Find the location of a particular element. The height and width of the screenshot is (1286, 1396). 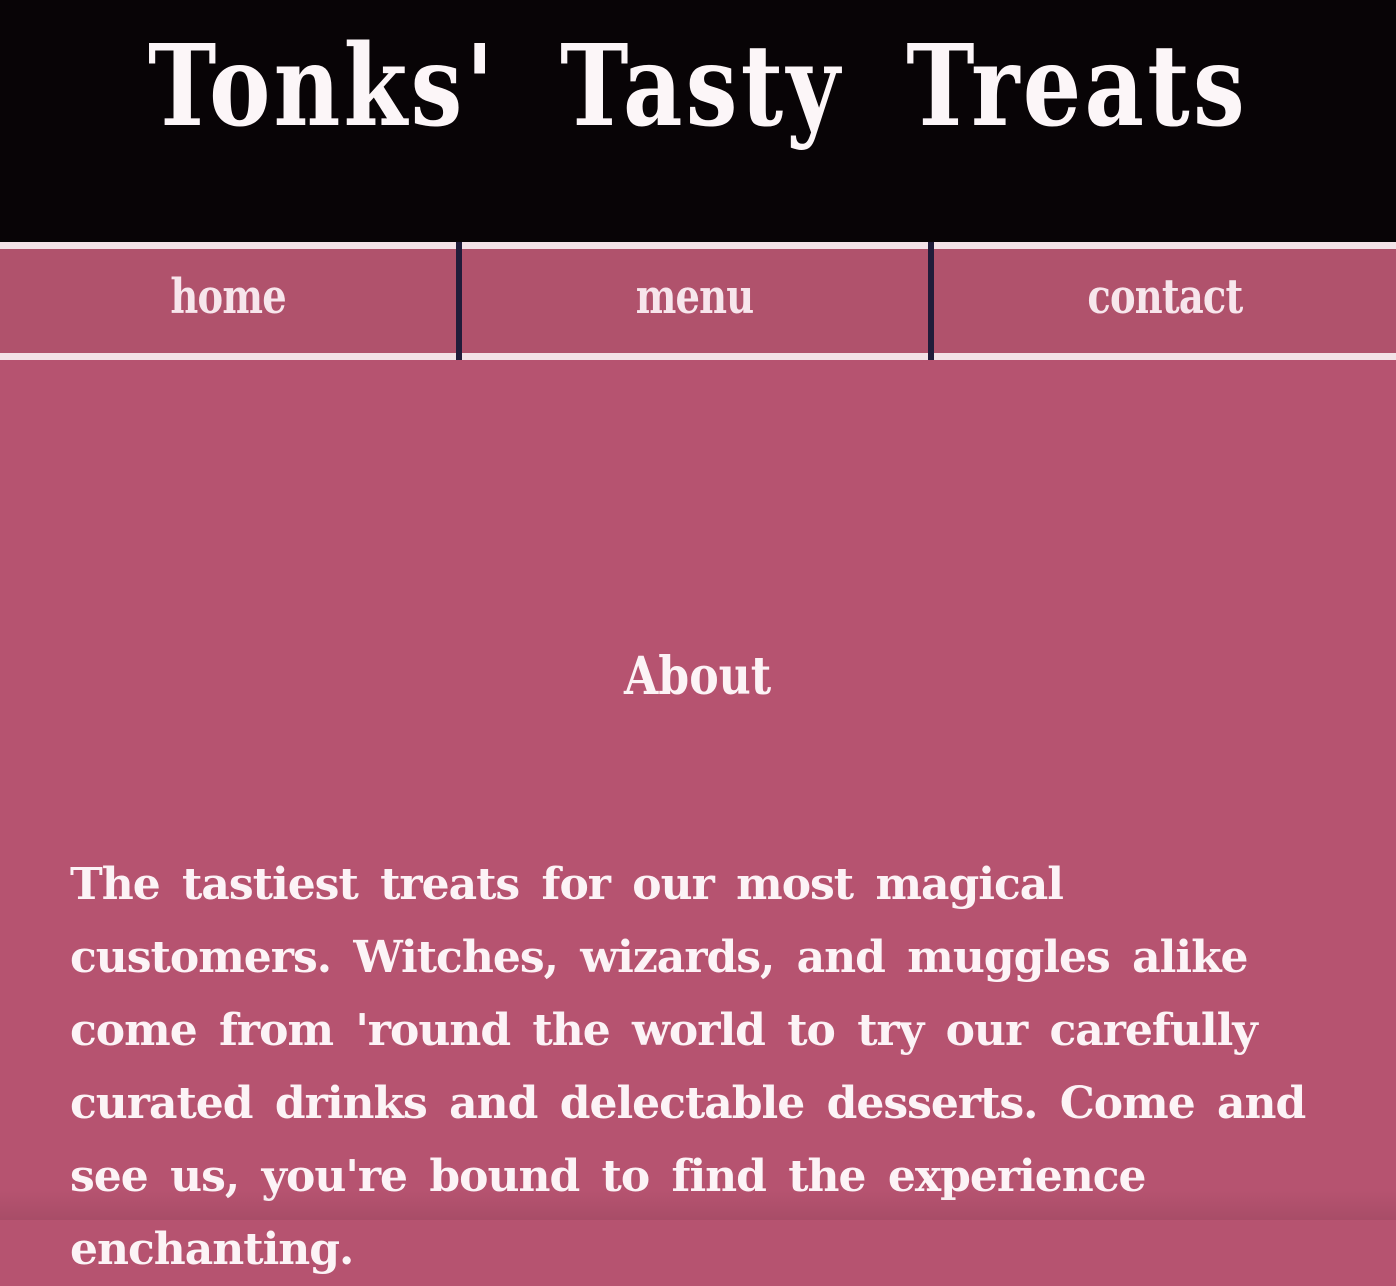

nav-item-home: home is located at coordinates (228, 301).